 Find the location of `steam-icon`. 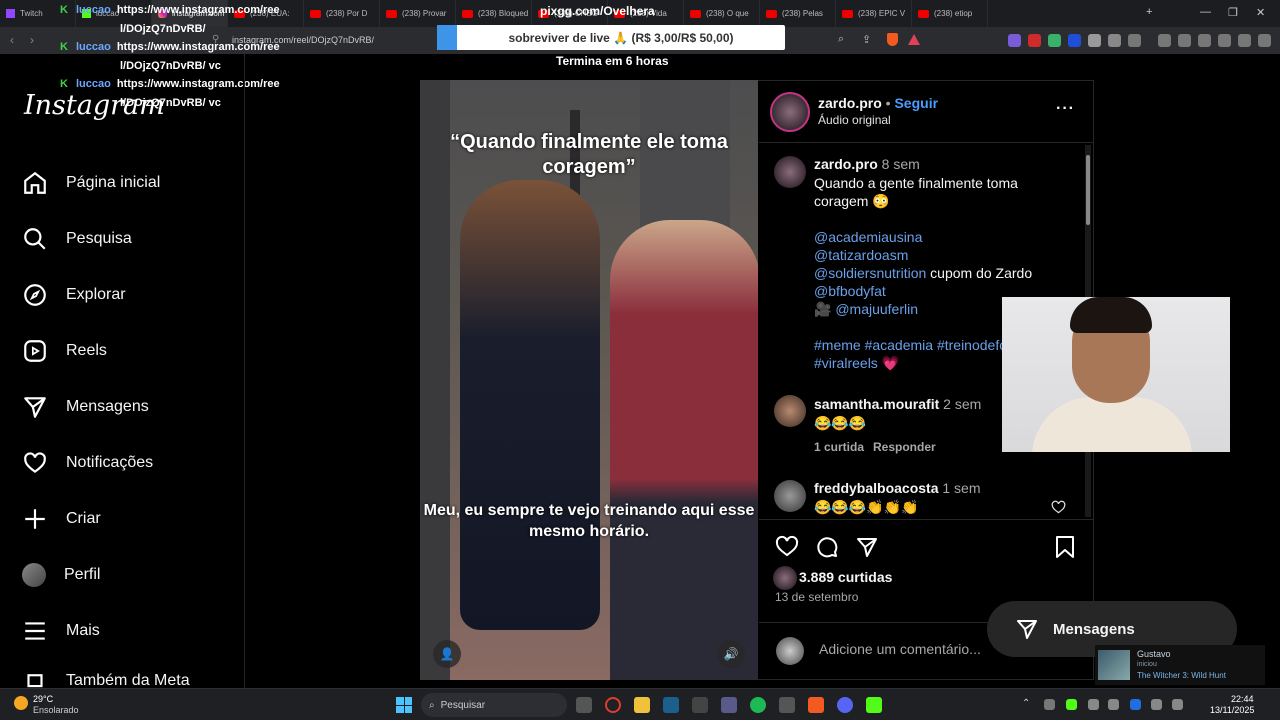

steam-icon is located at coordinates (671, 705).